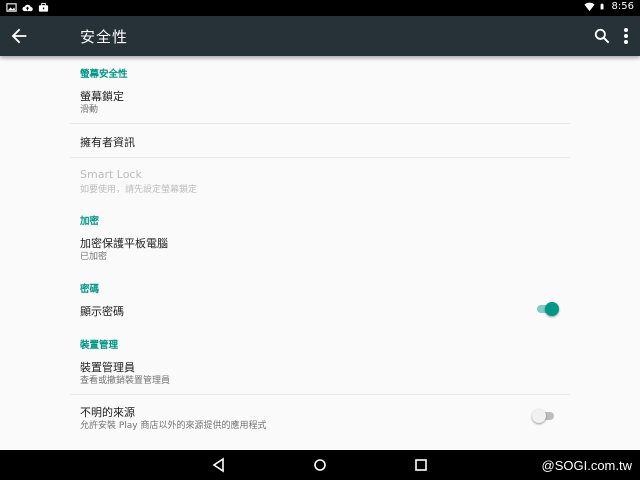  I want to click on clock: 8:56, so click(622, 6).